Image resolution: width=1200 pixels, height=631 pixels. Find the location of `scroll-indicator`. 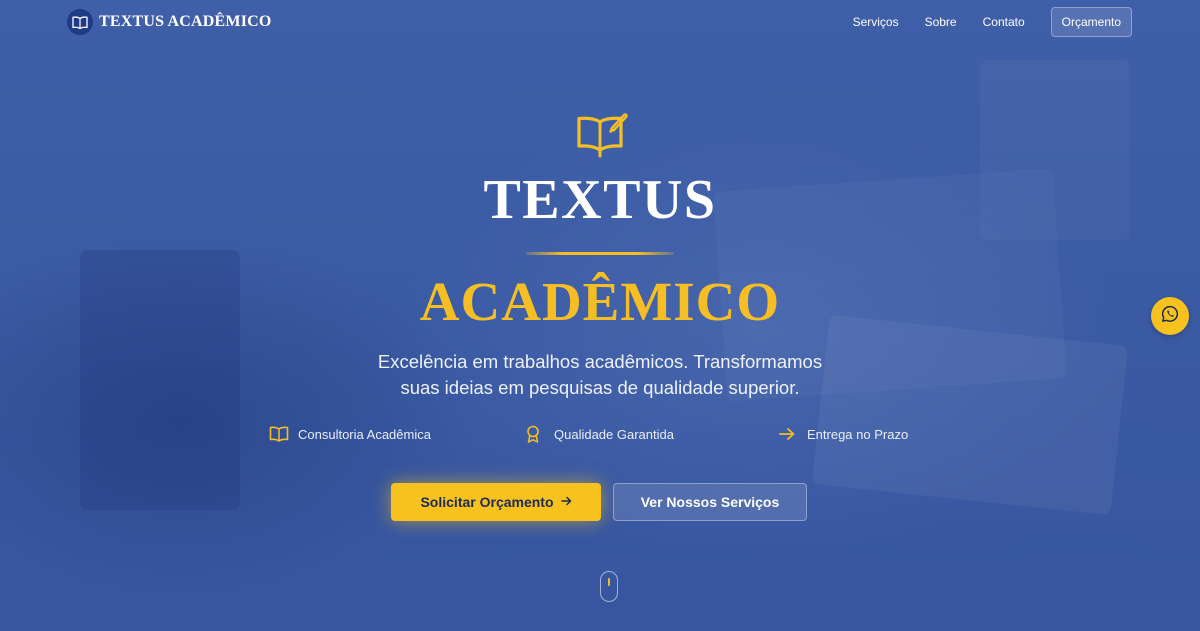

scroll-indicator is located at coordinates (609, 586).